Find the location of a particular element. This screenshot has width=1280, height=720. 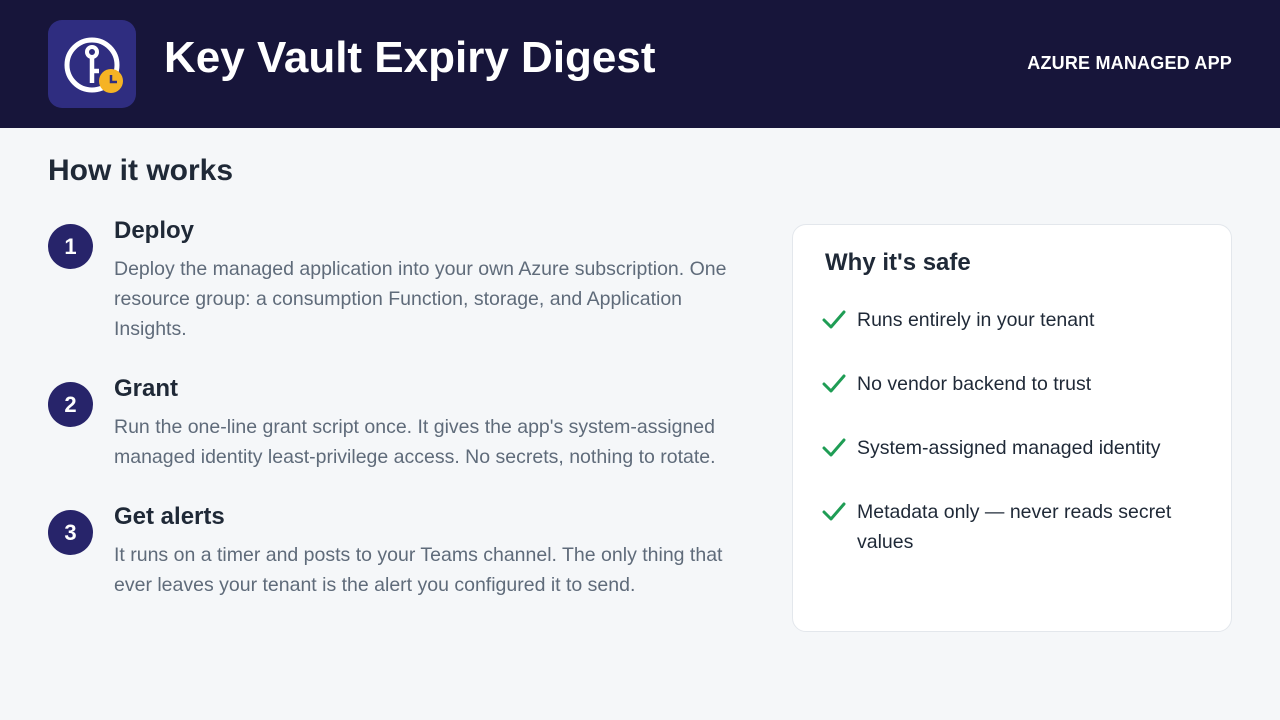

step-number: 3 is located at coordinates (70, 532).